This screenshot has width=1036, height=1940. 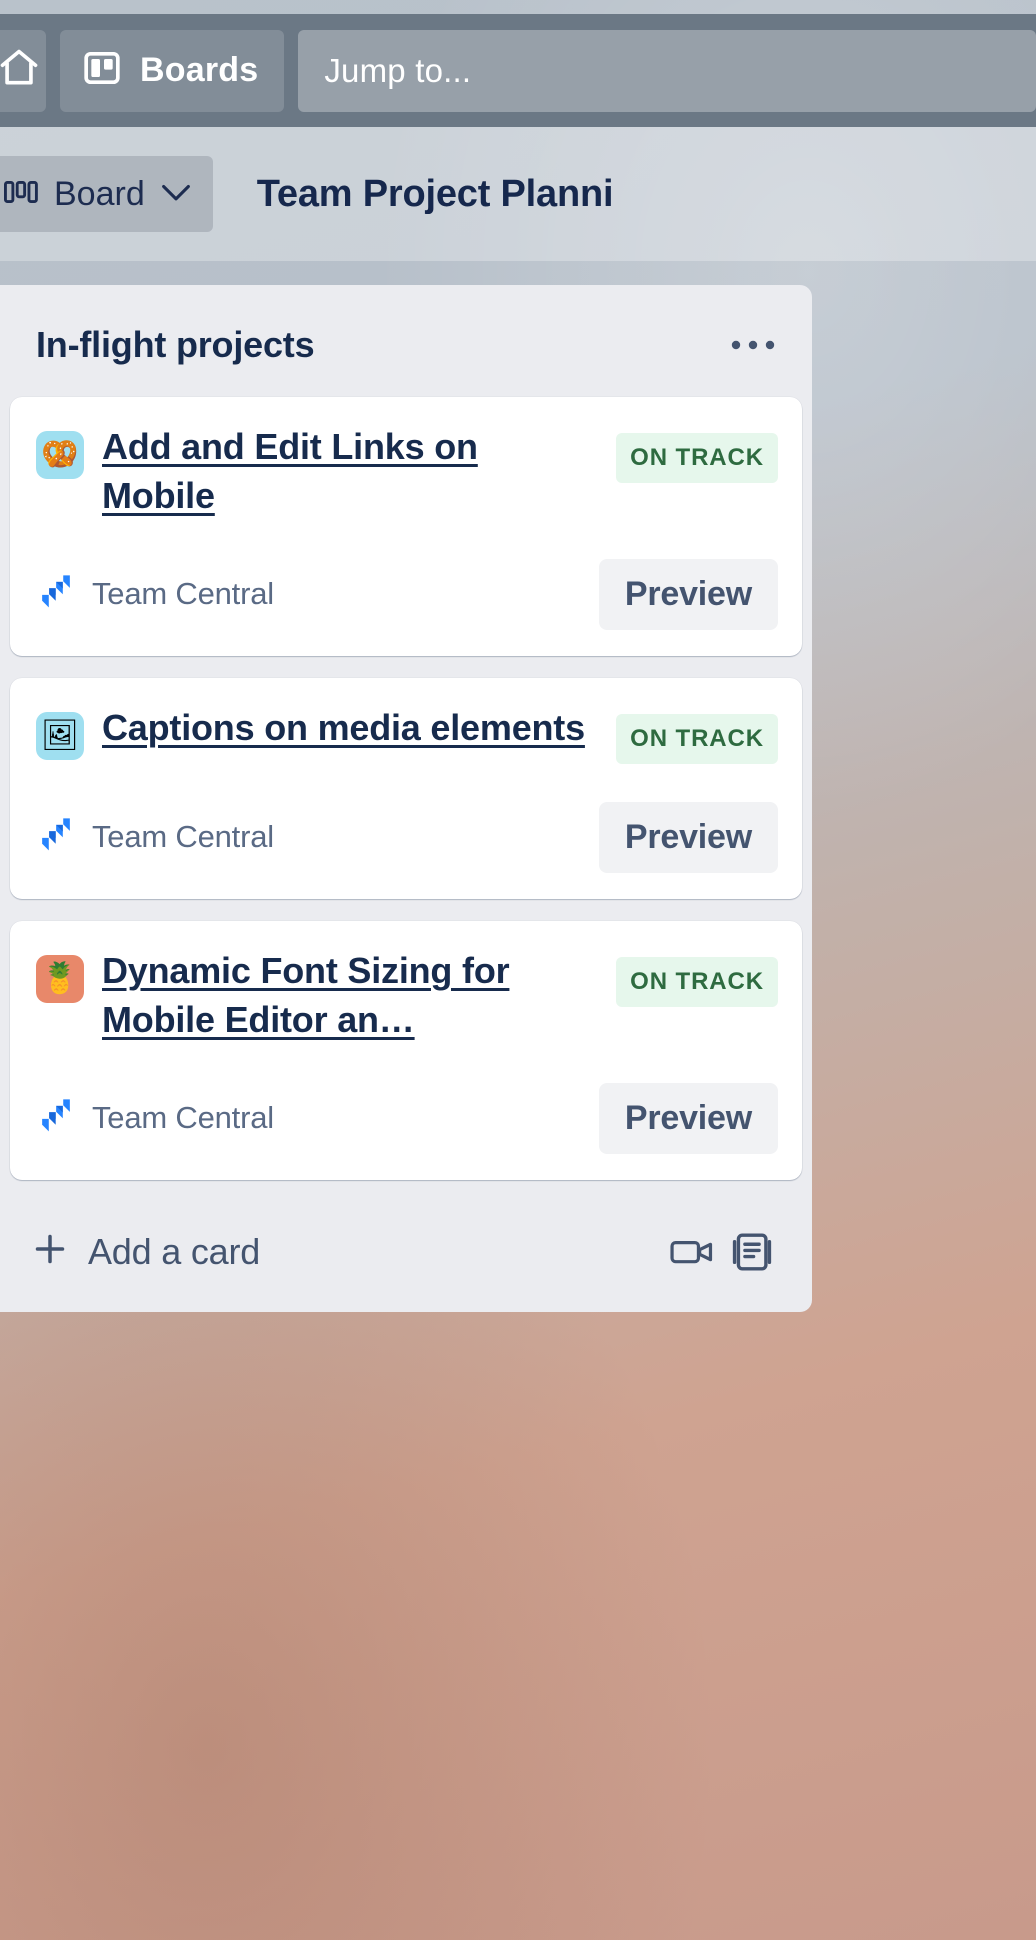 I want to click on add-from-video-button, so click(x=692, y=1252).